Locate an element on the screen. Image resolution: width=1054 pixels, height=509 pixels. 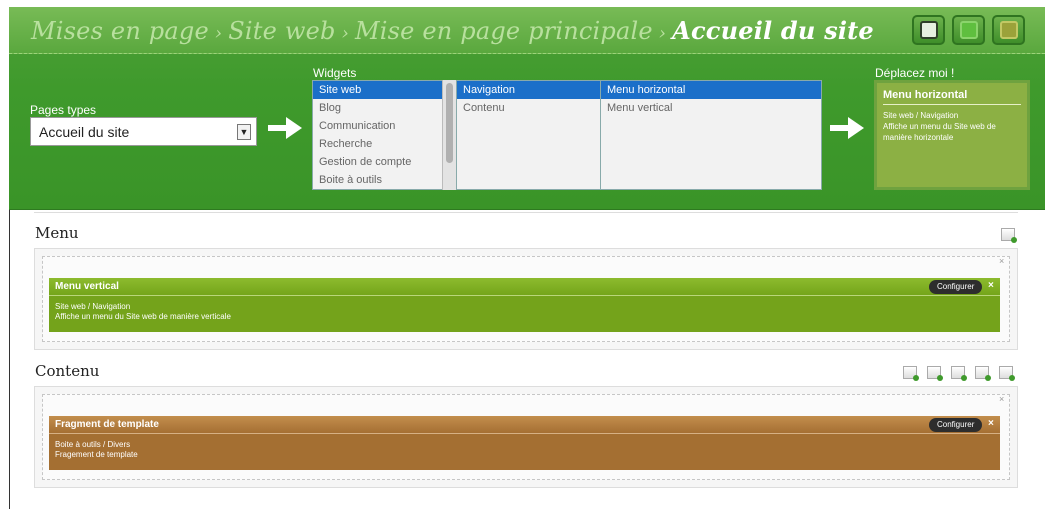
breadcrumb-item-layouts: Mises en page is located at coordinates (120, 31).